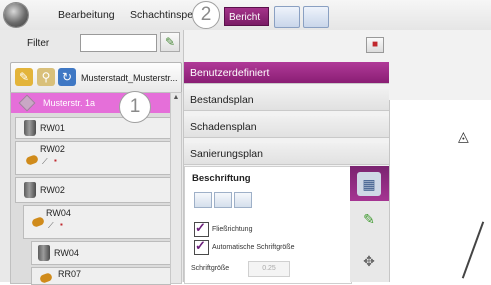 The height and width of the screenshot is (285, 491). Describe the element at coordinates (135, 107) in the screenshot. I see `callout-1: 1` at that location.